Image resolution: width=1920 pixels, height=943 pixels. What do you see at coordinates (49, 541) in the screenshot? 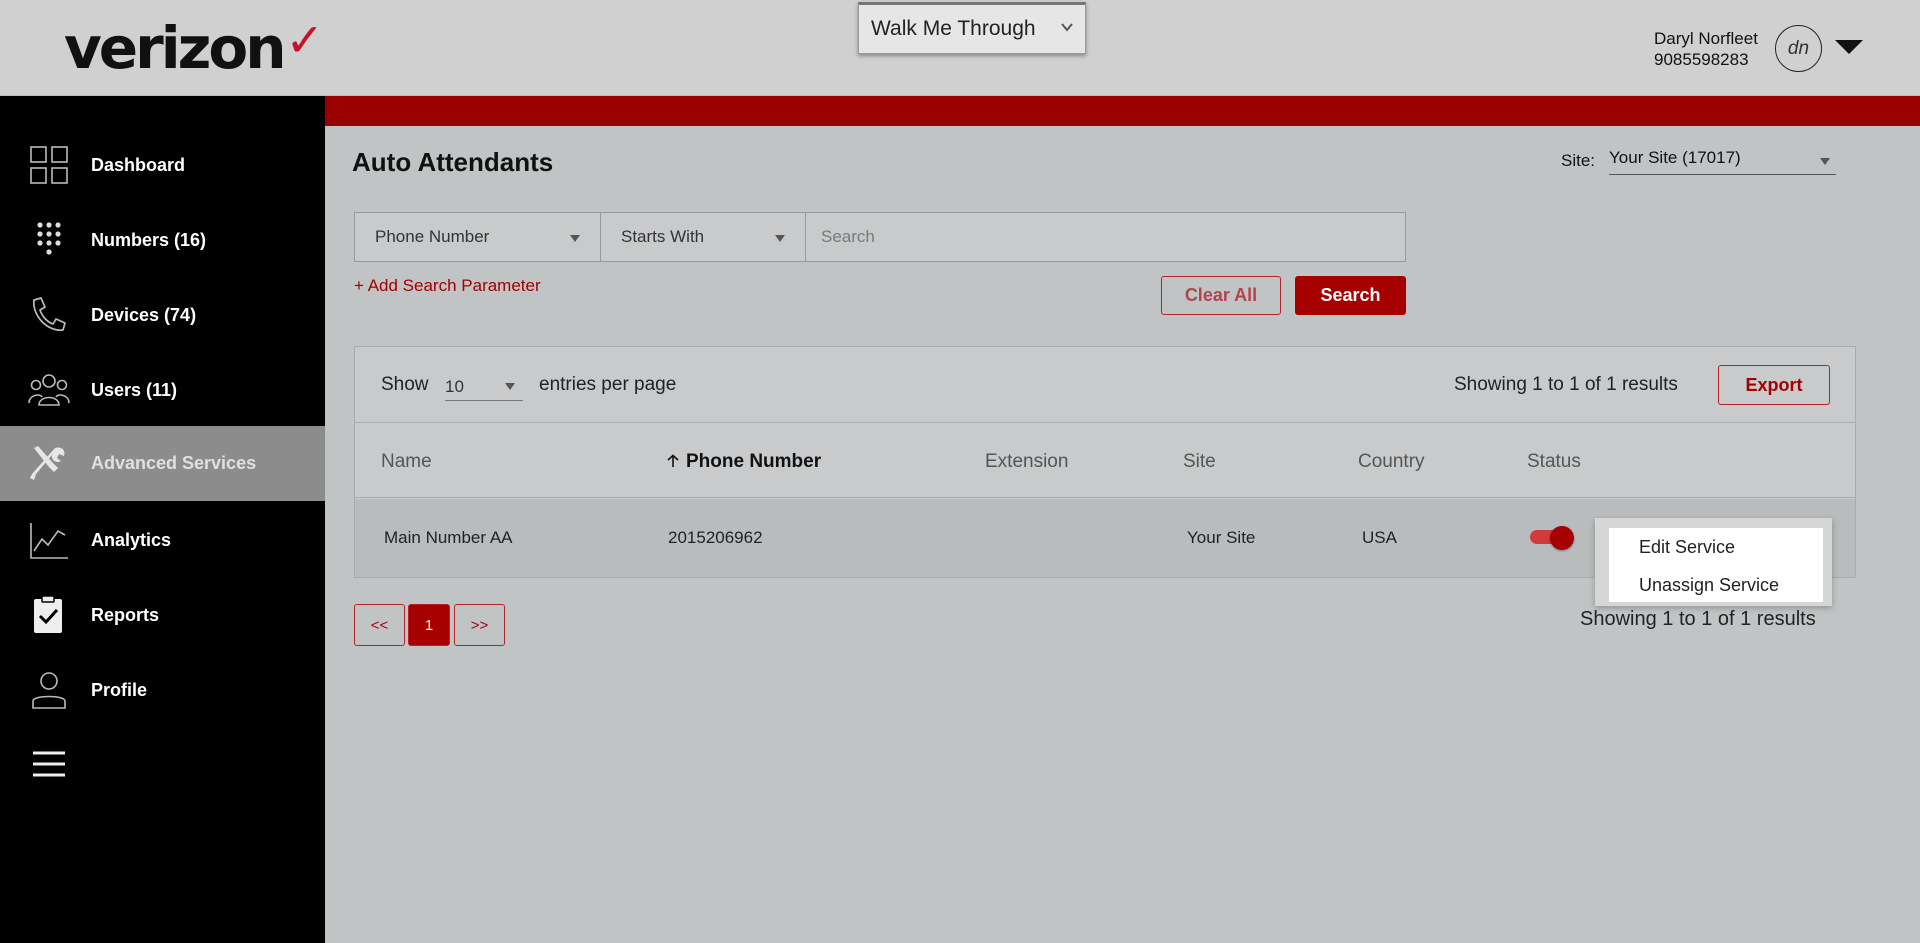
I see `analytics-icon` at bounding box center [49, 541].